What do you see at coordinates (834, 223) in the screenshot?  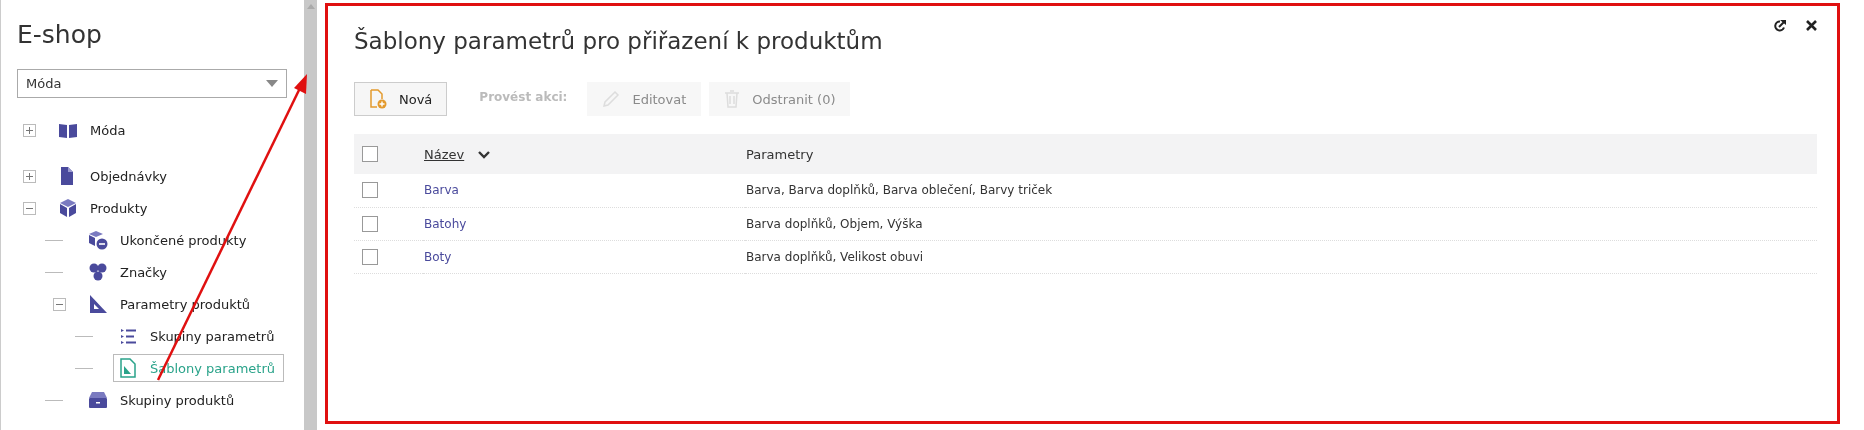 I see `table-cell: Barva doplňků, Objem, Výška` at bounding box center [834, 223].